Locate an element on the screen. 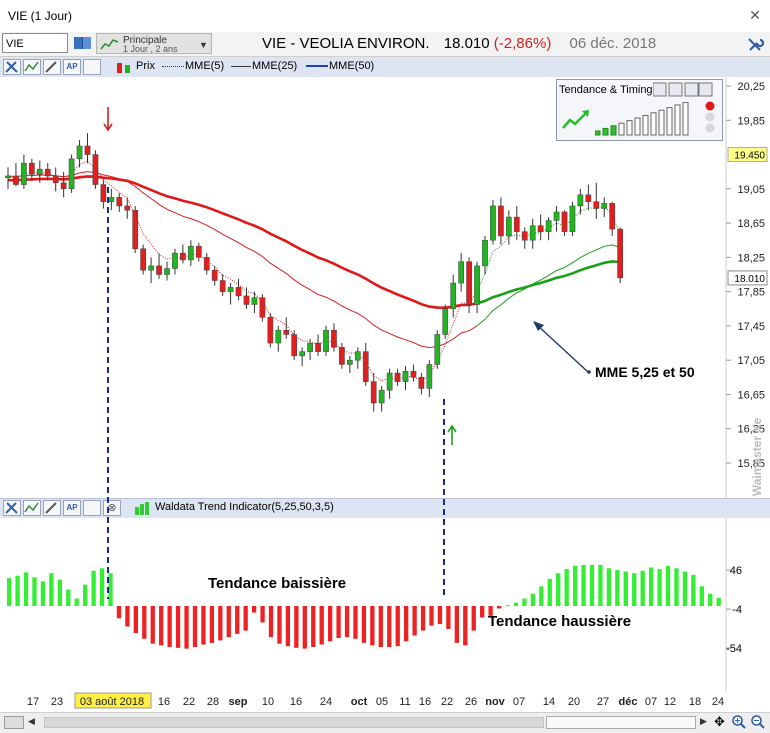 This screenshot has height=733, width=770. bearish-annotation: Tendance baissière is located at coordinates (277, 583).